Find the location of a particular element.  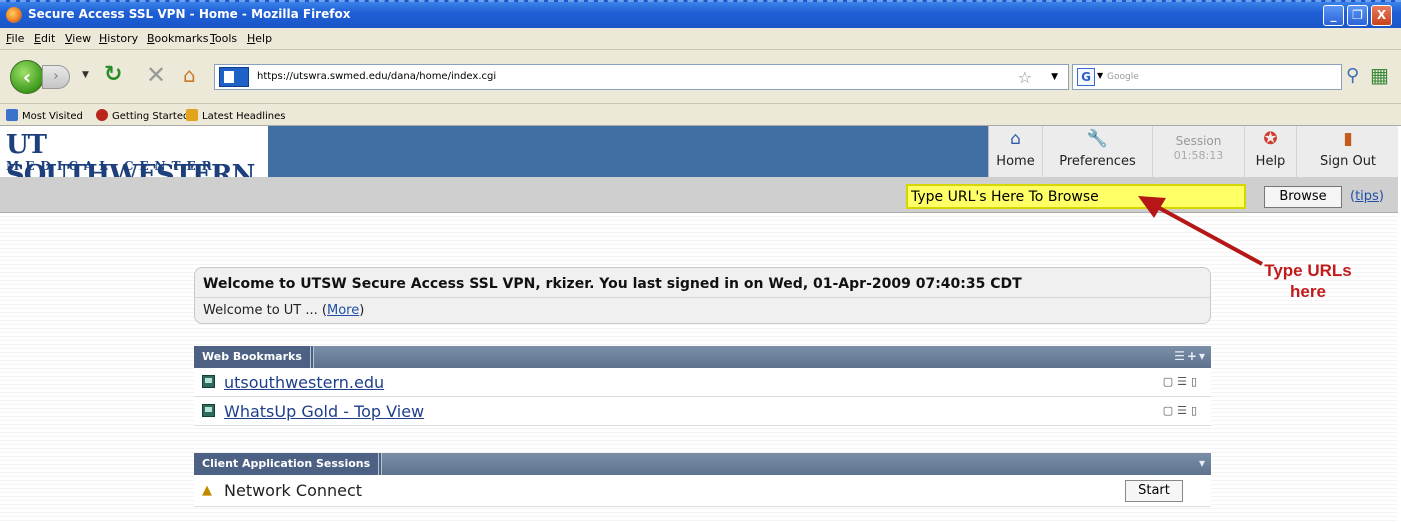

start-button: Start is located at coordinates (1154, 491).